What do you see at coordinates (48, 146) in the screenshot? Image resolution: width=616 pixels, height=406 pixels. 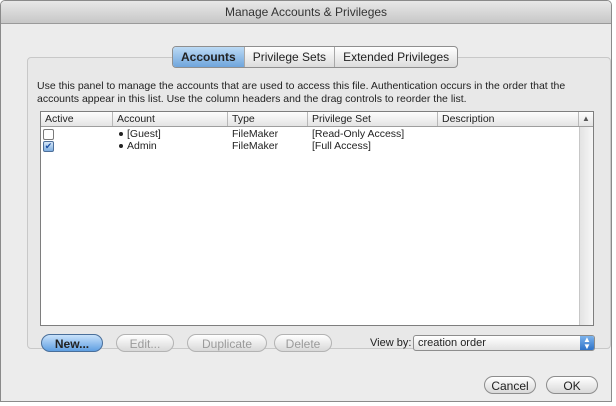 I see `active-checkbox: ✔` at bounding box center [48, 146].